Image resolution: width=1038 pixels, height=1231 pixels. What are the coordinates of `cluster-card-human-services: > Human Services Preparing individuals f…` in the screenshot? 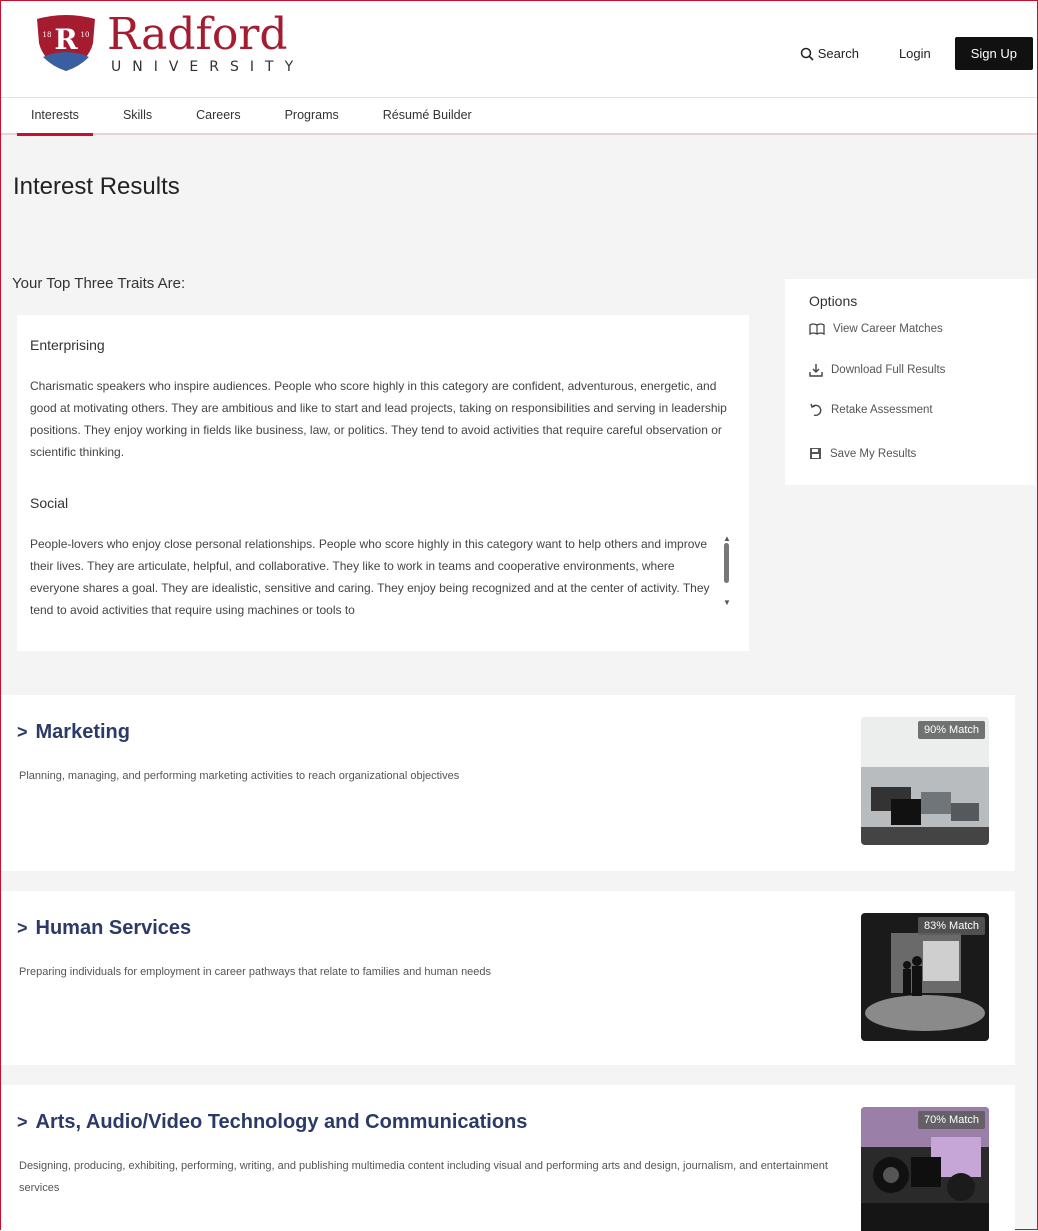 It's located at (508, 978).